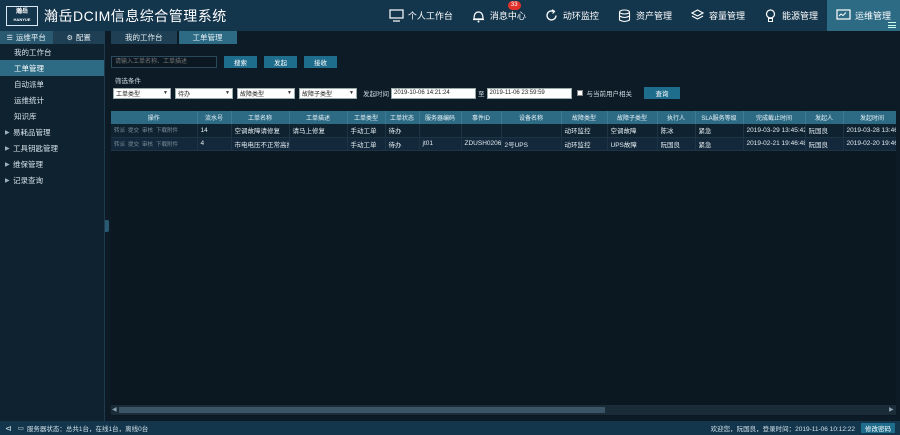 The width and height of the screenshot is (900, 435). What do you see at coordinates (366, 117) in the screenshot?
I see `column-header: 工单类型` at bounding box center [366, 117].